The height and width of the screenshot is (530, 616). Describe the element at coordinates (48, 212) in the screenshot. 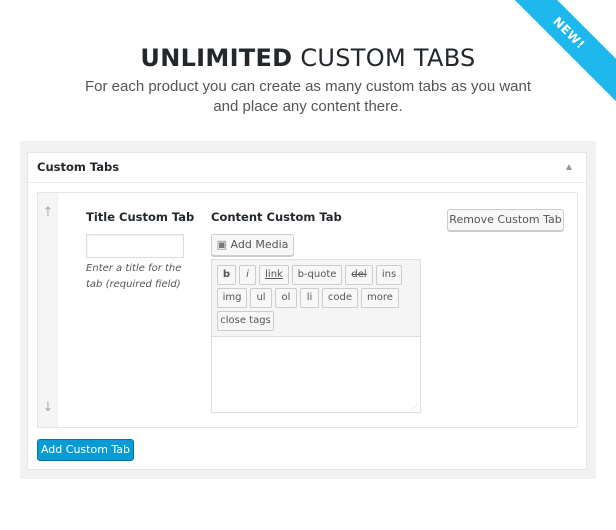

I see `move-up-arrow-icon: ↑` at that location.